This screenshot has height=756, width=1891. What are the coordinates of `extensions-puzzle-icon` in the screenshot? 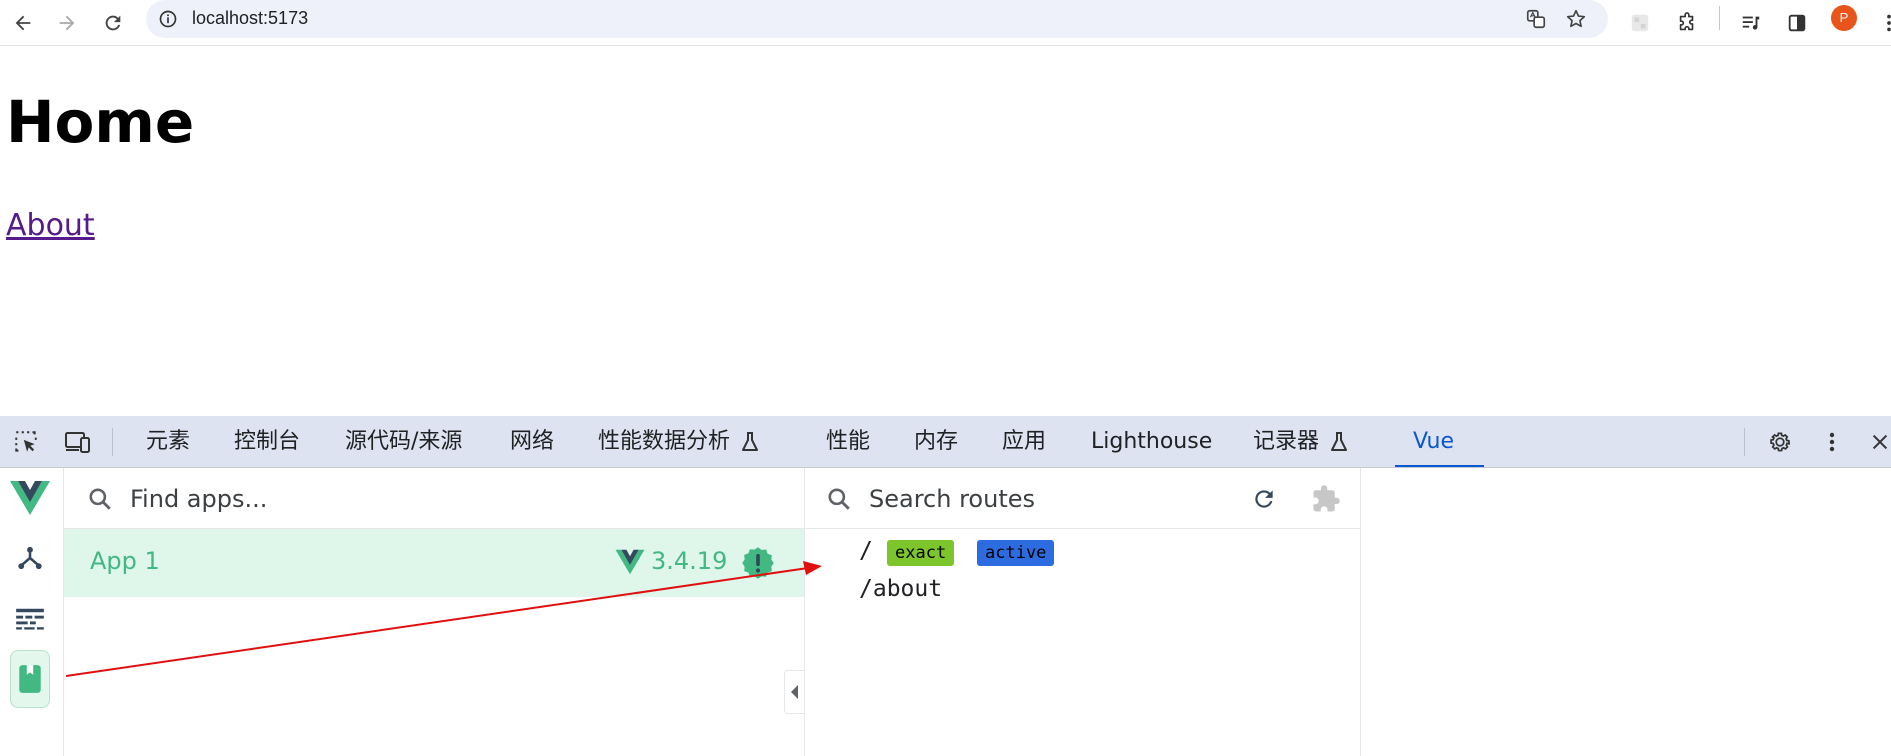 It's located at (1687, 23).